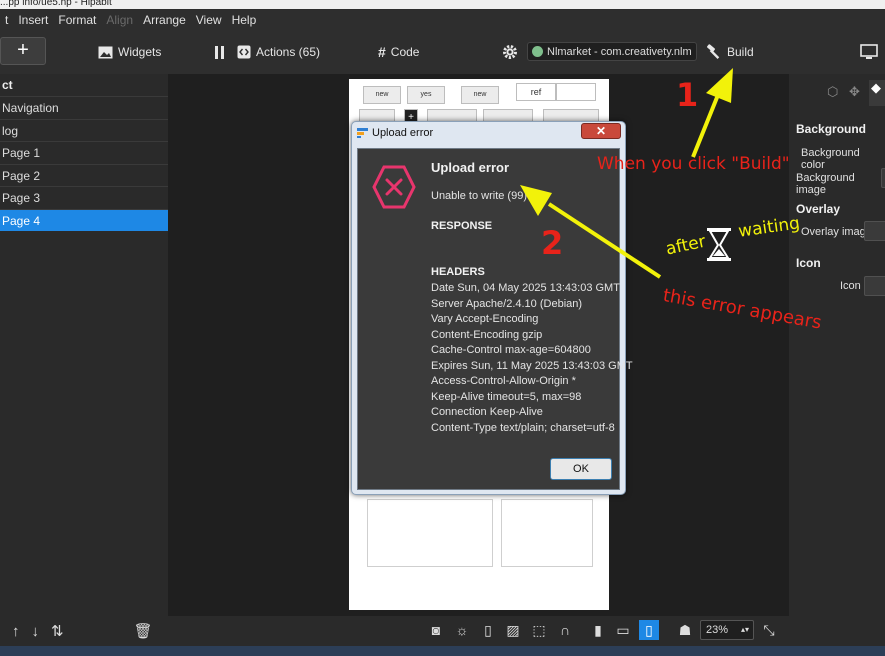 The image size is (885, 656). I want to click on annotation-arrows, so click(626, 173).